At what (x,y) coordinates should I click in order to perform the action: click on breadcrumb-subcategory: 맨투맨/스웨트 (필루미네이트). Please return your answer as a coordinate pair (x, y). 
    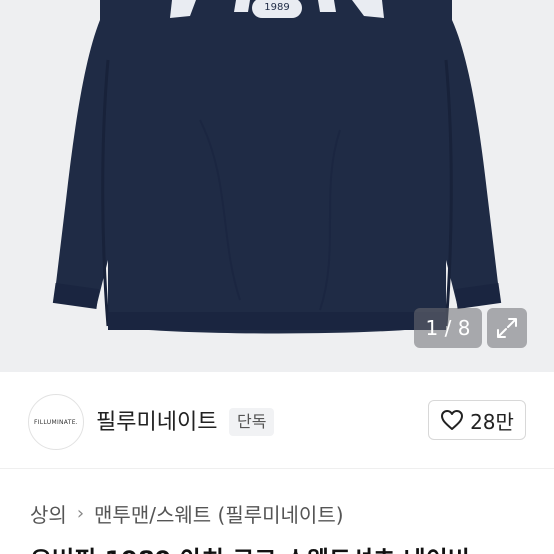
    Looking at the image, I should click on (219, 513).